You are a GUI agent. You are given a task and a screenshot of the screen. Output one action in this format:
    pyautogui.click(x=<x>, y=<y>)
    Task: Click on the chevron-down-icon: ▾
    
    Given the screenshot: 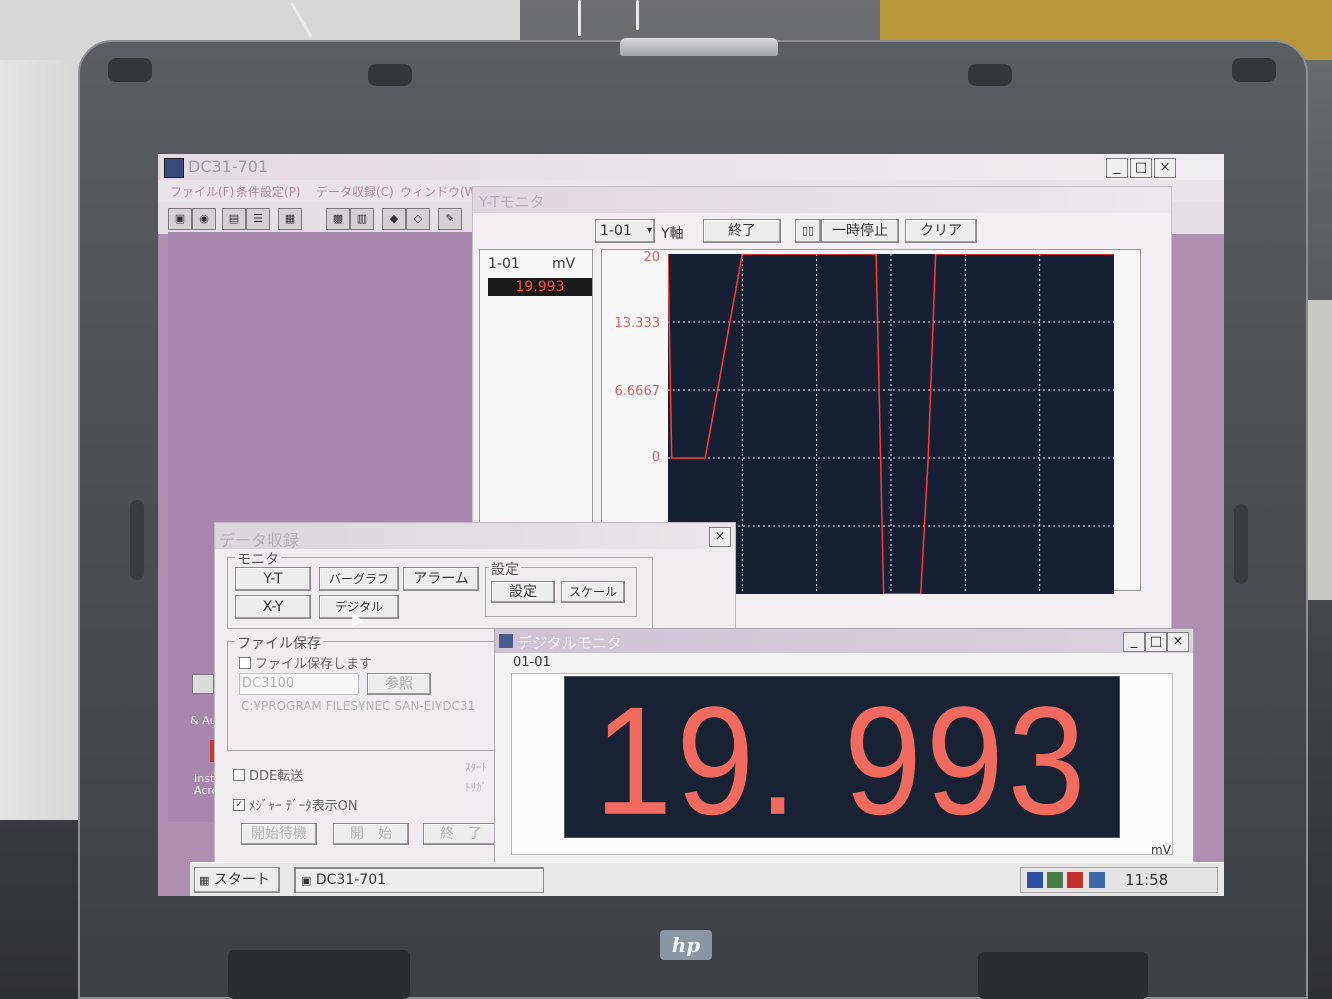 What is the action you would take?
    pyautogui.click(x=649, y=230)
    